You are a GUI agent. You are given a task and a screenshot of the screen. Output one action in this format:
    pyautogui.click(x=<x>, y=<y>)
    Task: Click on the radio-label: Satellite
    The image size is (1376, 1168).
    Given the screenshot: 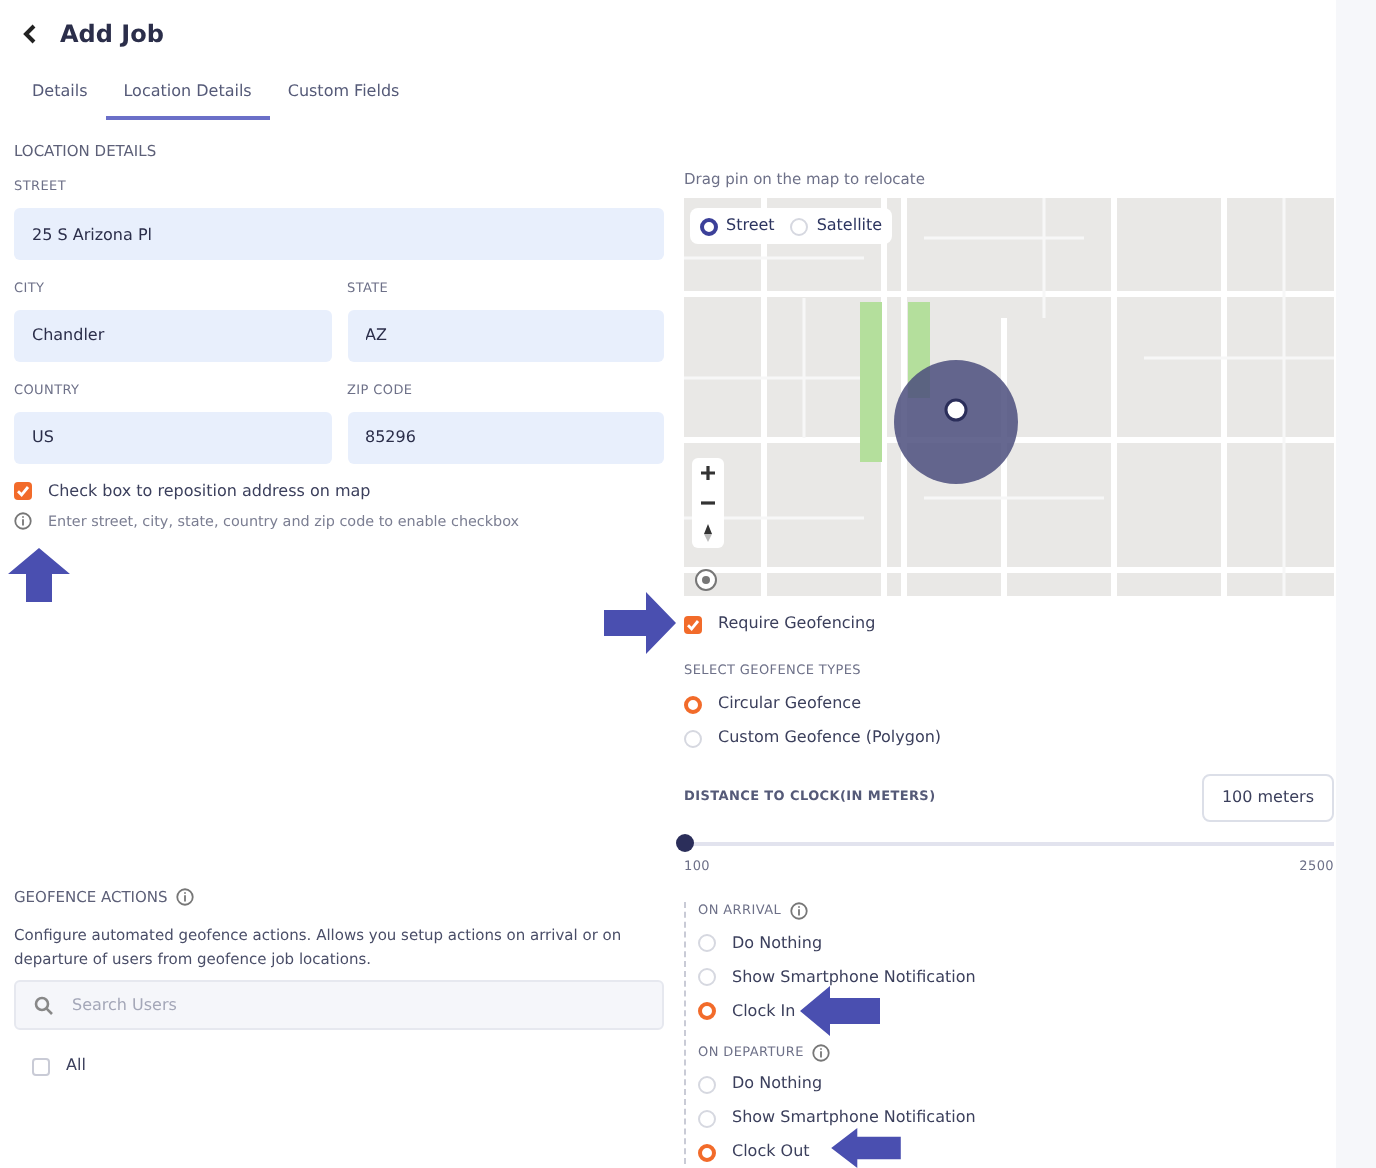 What is the action you would take?
    pyautogui.click(x=849, y=226)
    